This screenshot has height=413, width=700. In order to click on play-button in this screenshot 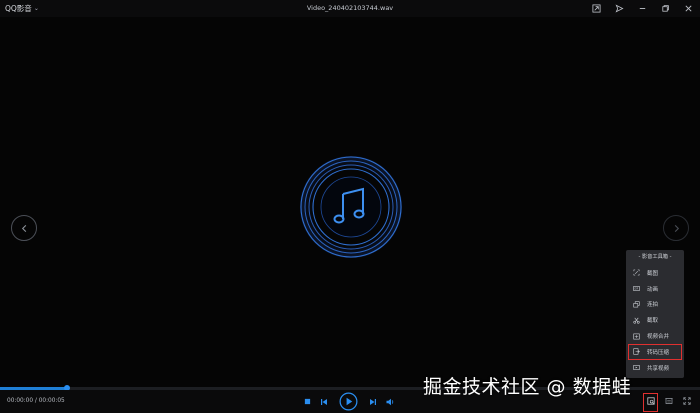, I will do `click(348, 401)`.